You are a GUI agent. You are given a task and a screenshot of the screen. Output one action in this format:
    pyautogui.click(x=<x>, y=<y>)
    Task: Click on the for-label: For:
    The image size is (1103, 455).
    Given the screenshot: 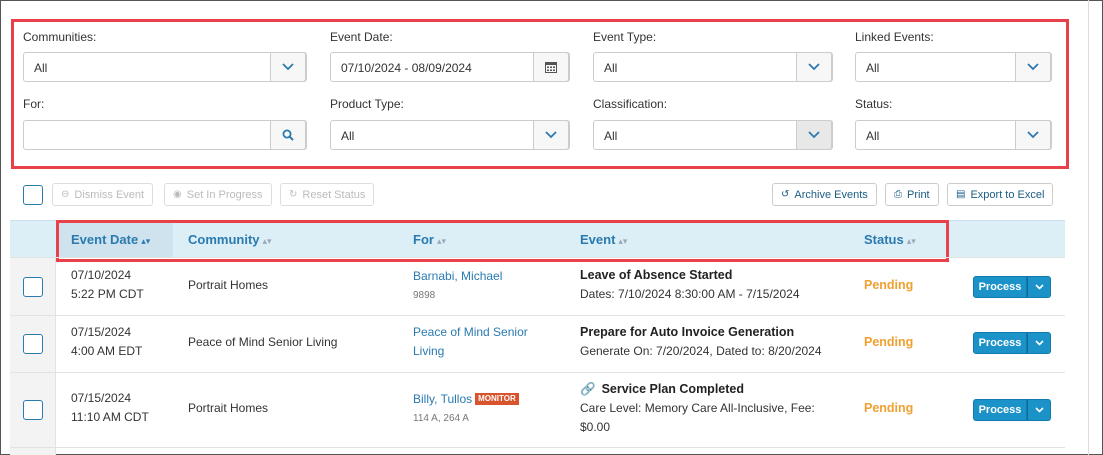 What is the action you would take?
    pyautogui.click(x=34, y=104)
    